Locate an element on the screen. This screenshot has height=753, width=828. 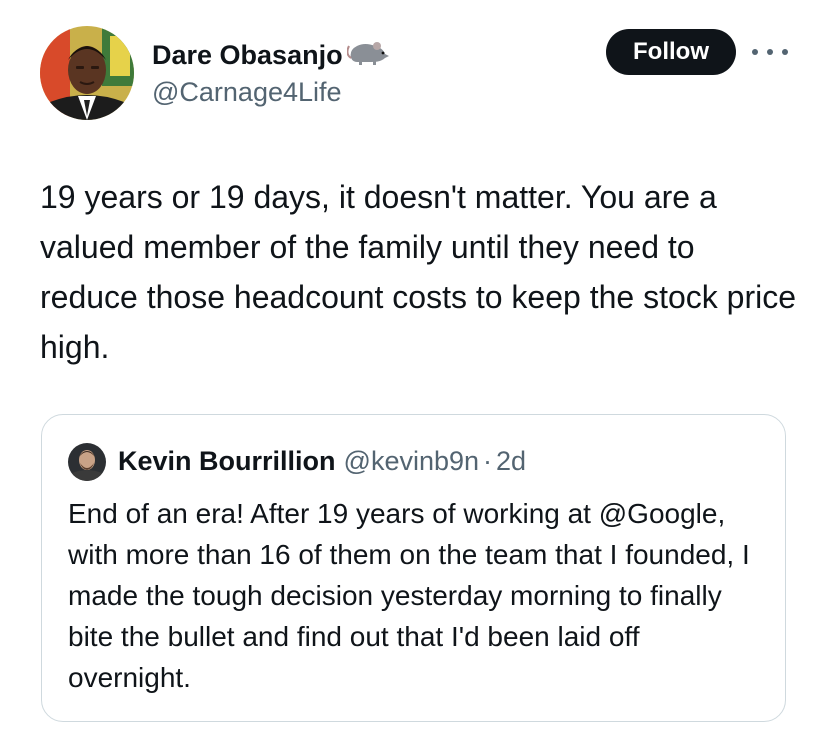
quoted-header: Kevin Bourrillion @kevinb9n · 2d is located at coordinates (322, 461).